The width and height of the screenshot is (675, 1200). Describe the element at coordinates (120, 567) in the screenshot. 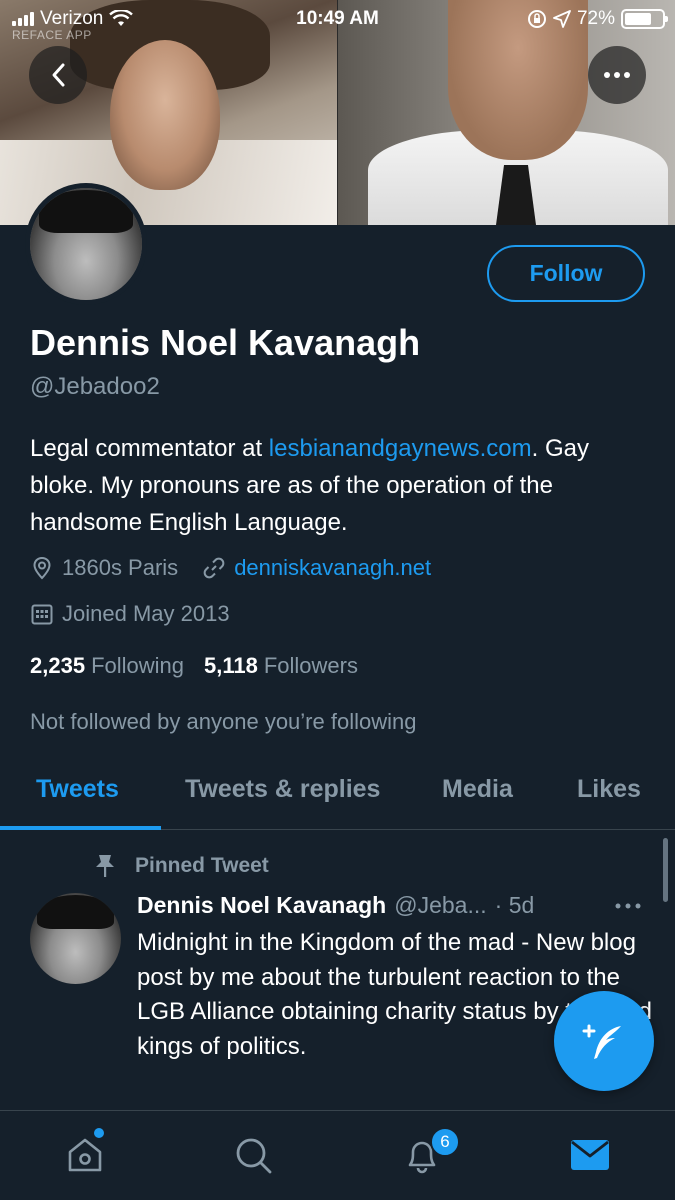

I see `profile-location: 1860s Paris` at that location.